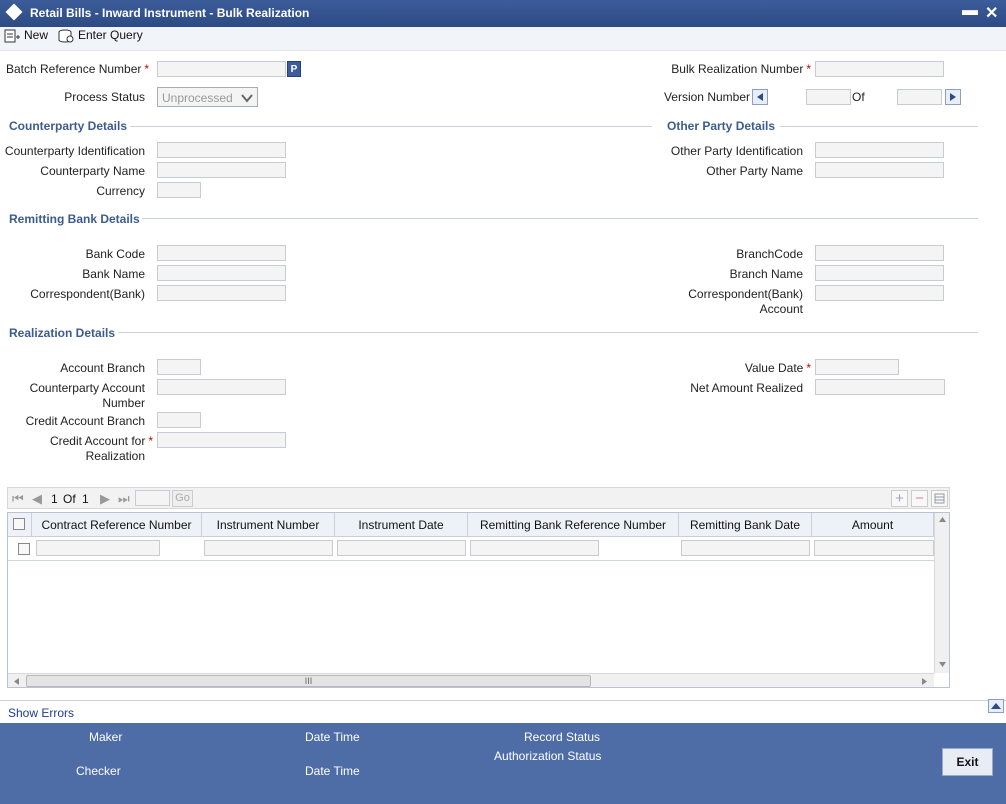 The width and height of the screenshot is (1006, 804). Describe the element at coordinates (221, 253) in the screenshot. I see `bank-code-input` at that location.